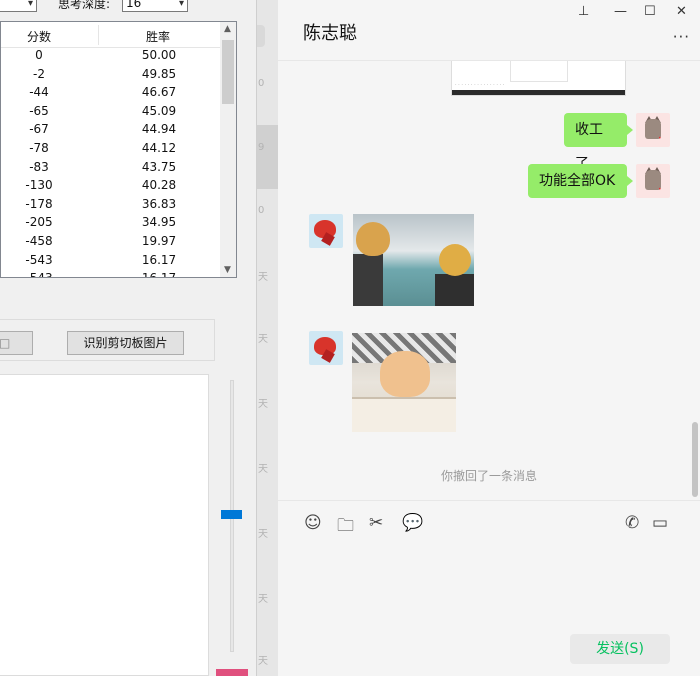 Image resolution: width=700 pixels, height=676 pixels. What do you see at coordinates (454, 290) in the screenshot?
I see `image-shape` at bounding box center [454, 290].